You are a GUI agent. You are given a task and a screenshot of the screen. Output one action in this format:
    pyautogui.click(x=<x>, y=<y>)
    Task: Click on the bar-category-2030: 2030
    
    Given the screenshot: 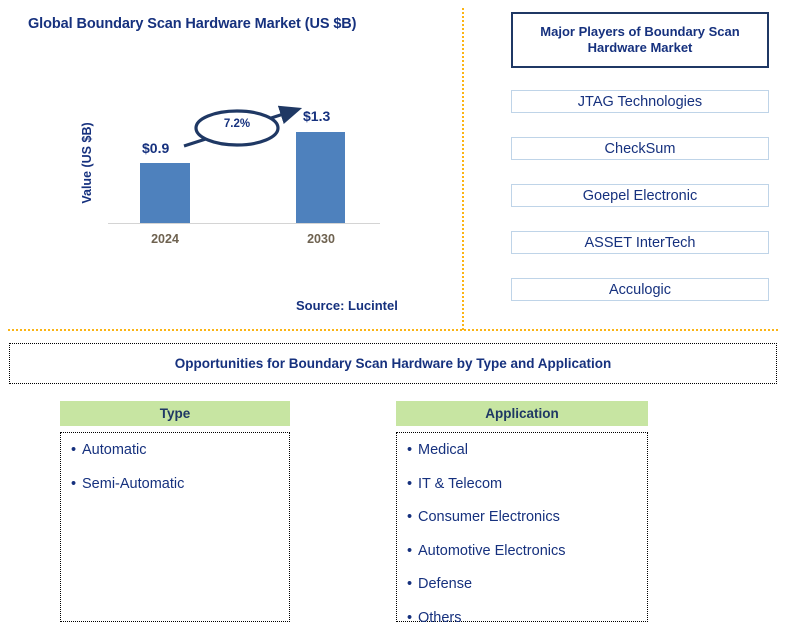 What is the action you would take?
    pyautogui.click(x=321, y=239)
    